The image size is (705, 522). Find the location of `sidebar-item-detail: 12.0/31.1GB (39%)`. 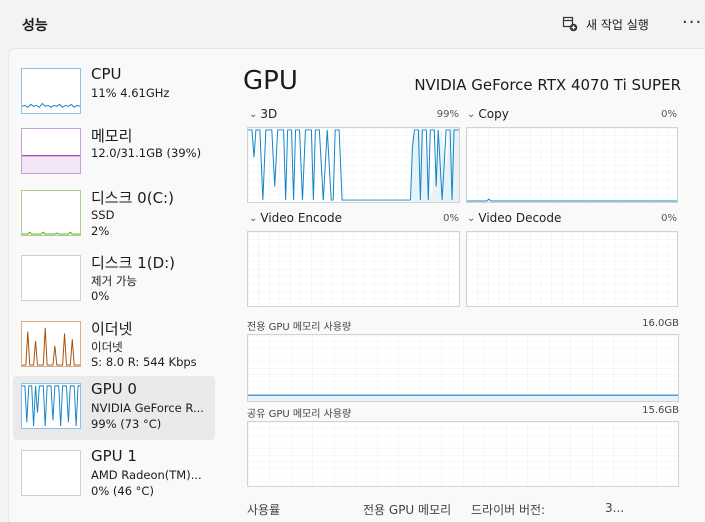

sidebar-item-detail: 12.0/31.1GB (39%) is located at coordinates (146, 153).